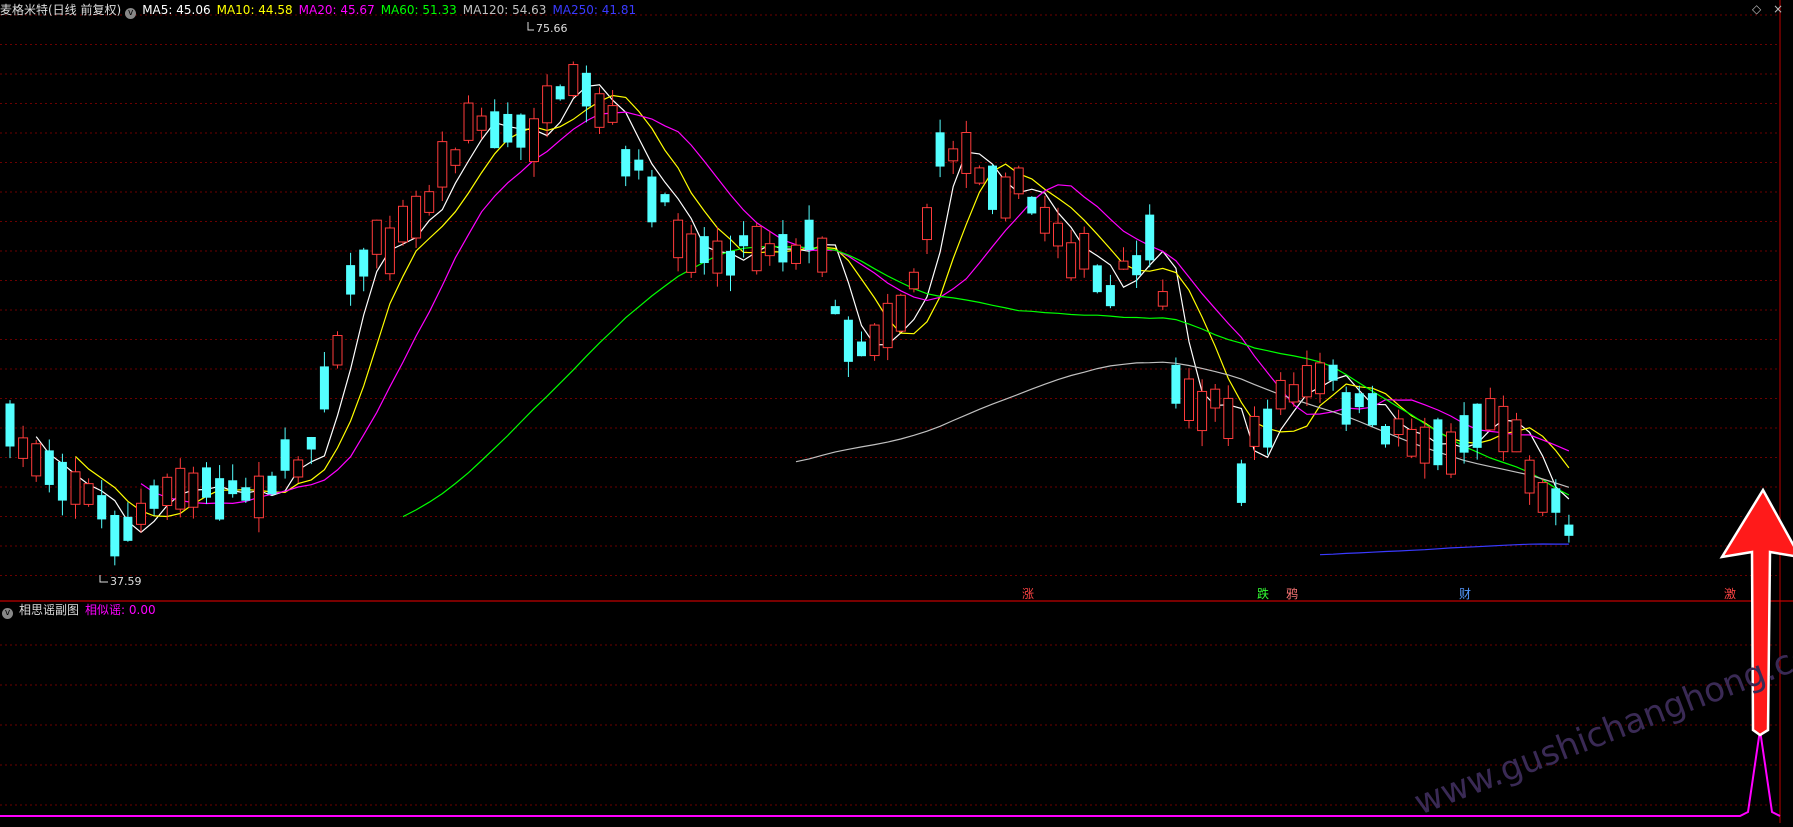 Image resolution: width=1793 pixels, height=827 pixels. What do you see at coordinates (1263, 593) in the screenshot?
I see `signal-marker-1: 跌` at bounding box center [1263, 593].